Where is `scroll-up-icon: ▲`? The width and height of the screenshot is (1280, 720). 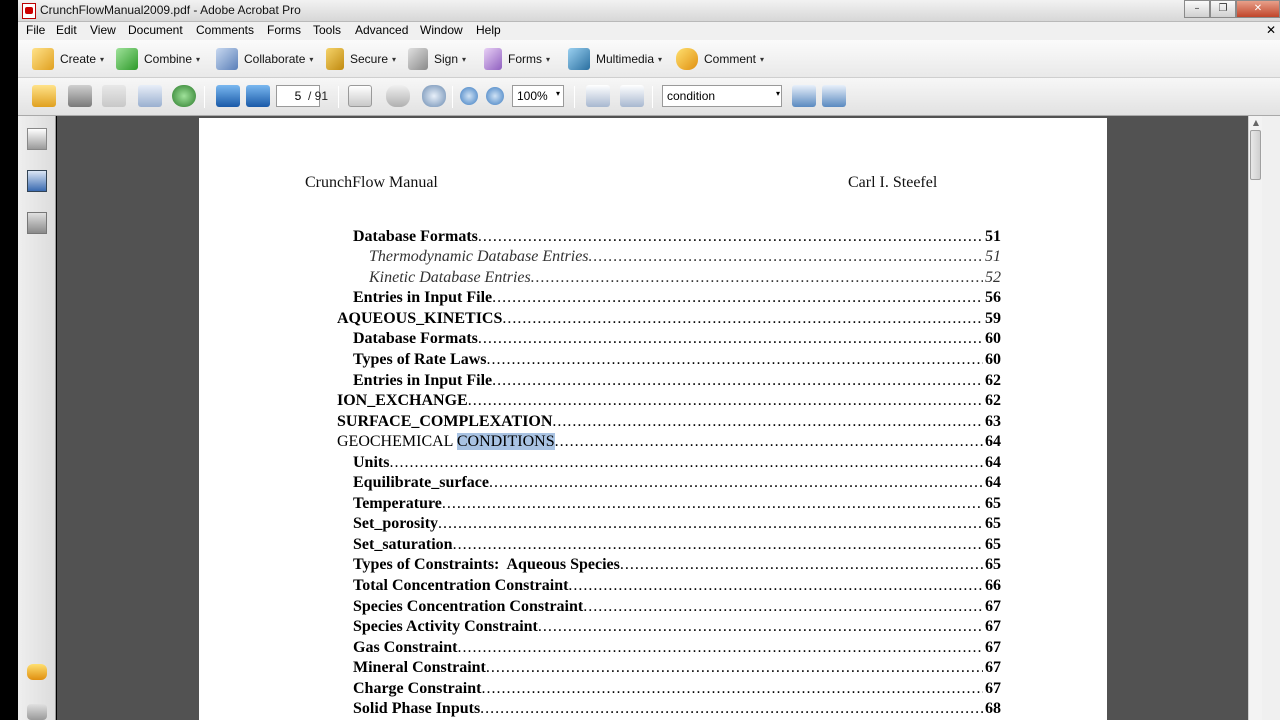 scroll-up-icon: ▲ is located at coordinates (1256, 123).